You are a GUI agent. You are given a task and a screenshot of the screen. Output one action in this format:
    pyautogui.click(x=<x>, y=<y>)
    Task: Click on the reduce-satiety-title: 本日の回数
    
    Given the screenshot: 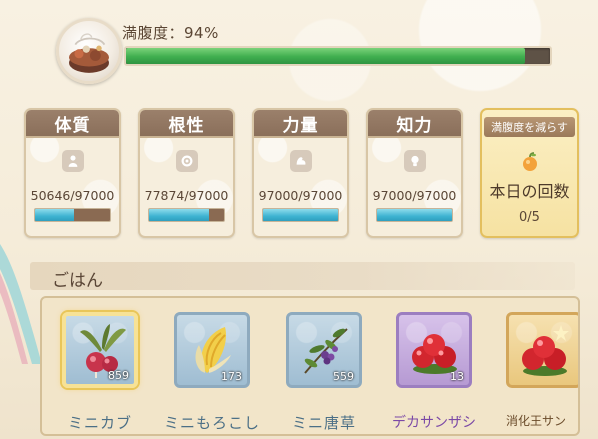 What is the action you would take?
    pyautogui.click(x=529, y=191)
    